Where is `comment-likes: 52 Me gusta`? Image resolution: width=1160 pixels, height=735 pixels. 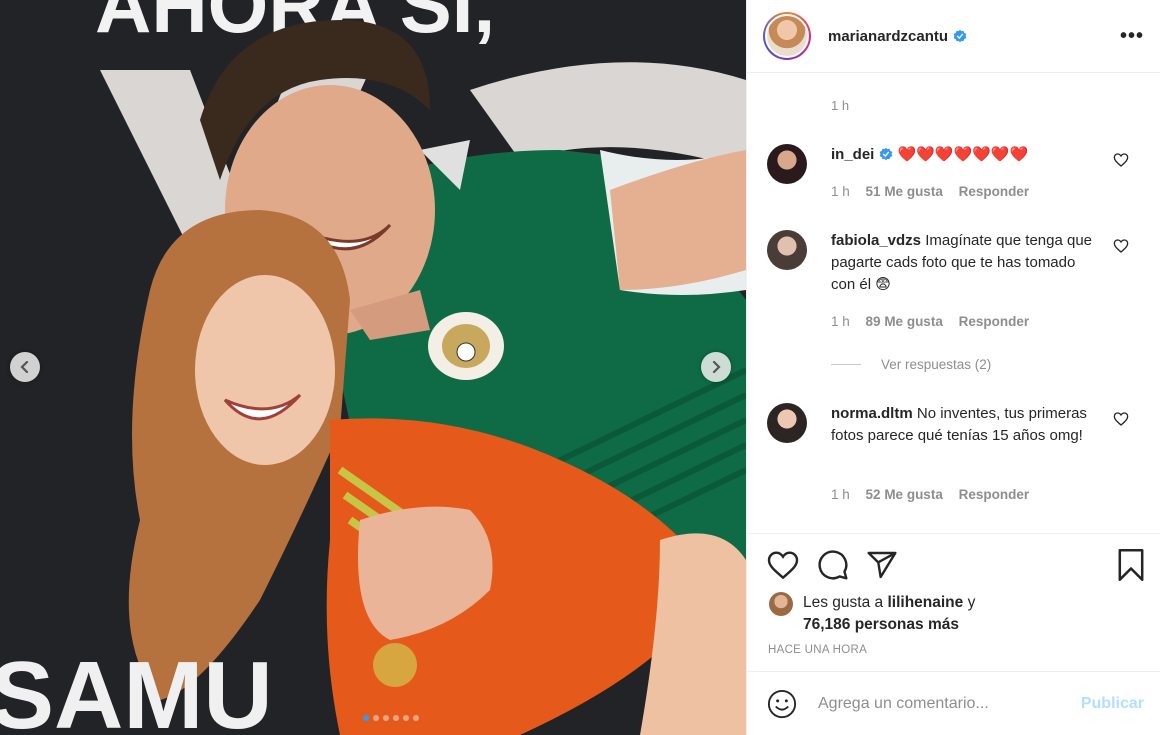
comment-likes: 52 Me gusta is located at coordinates (904, 494).